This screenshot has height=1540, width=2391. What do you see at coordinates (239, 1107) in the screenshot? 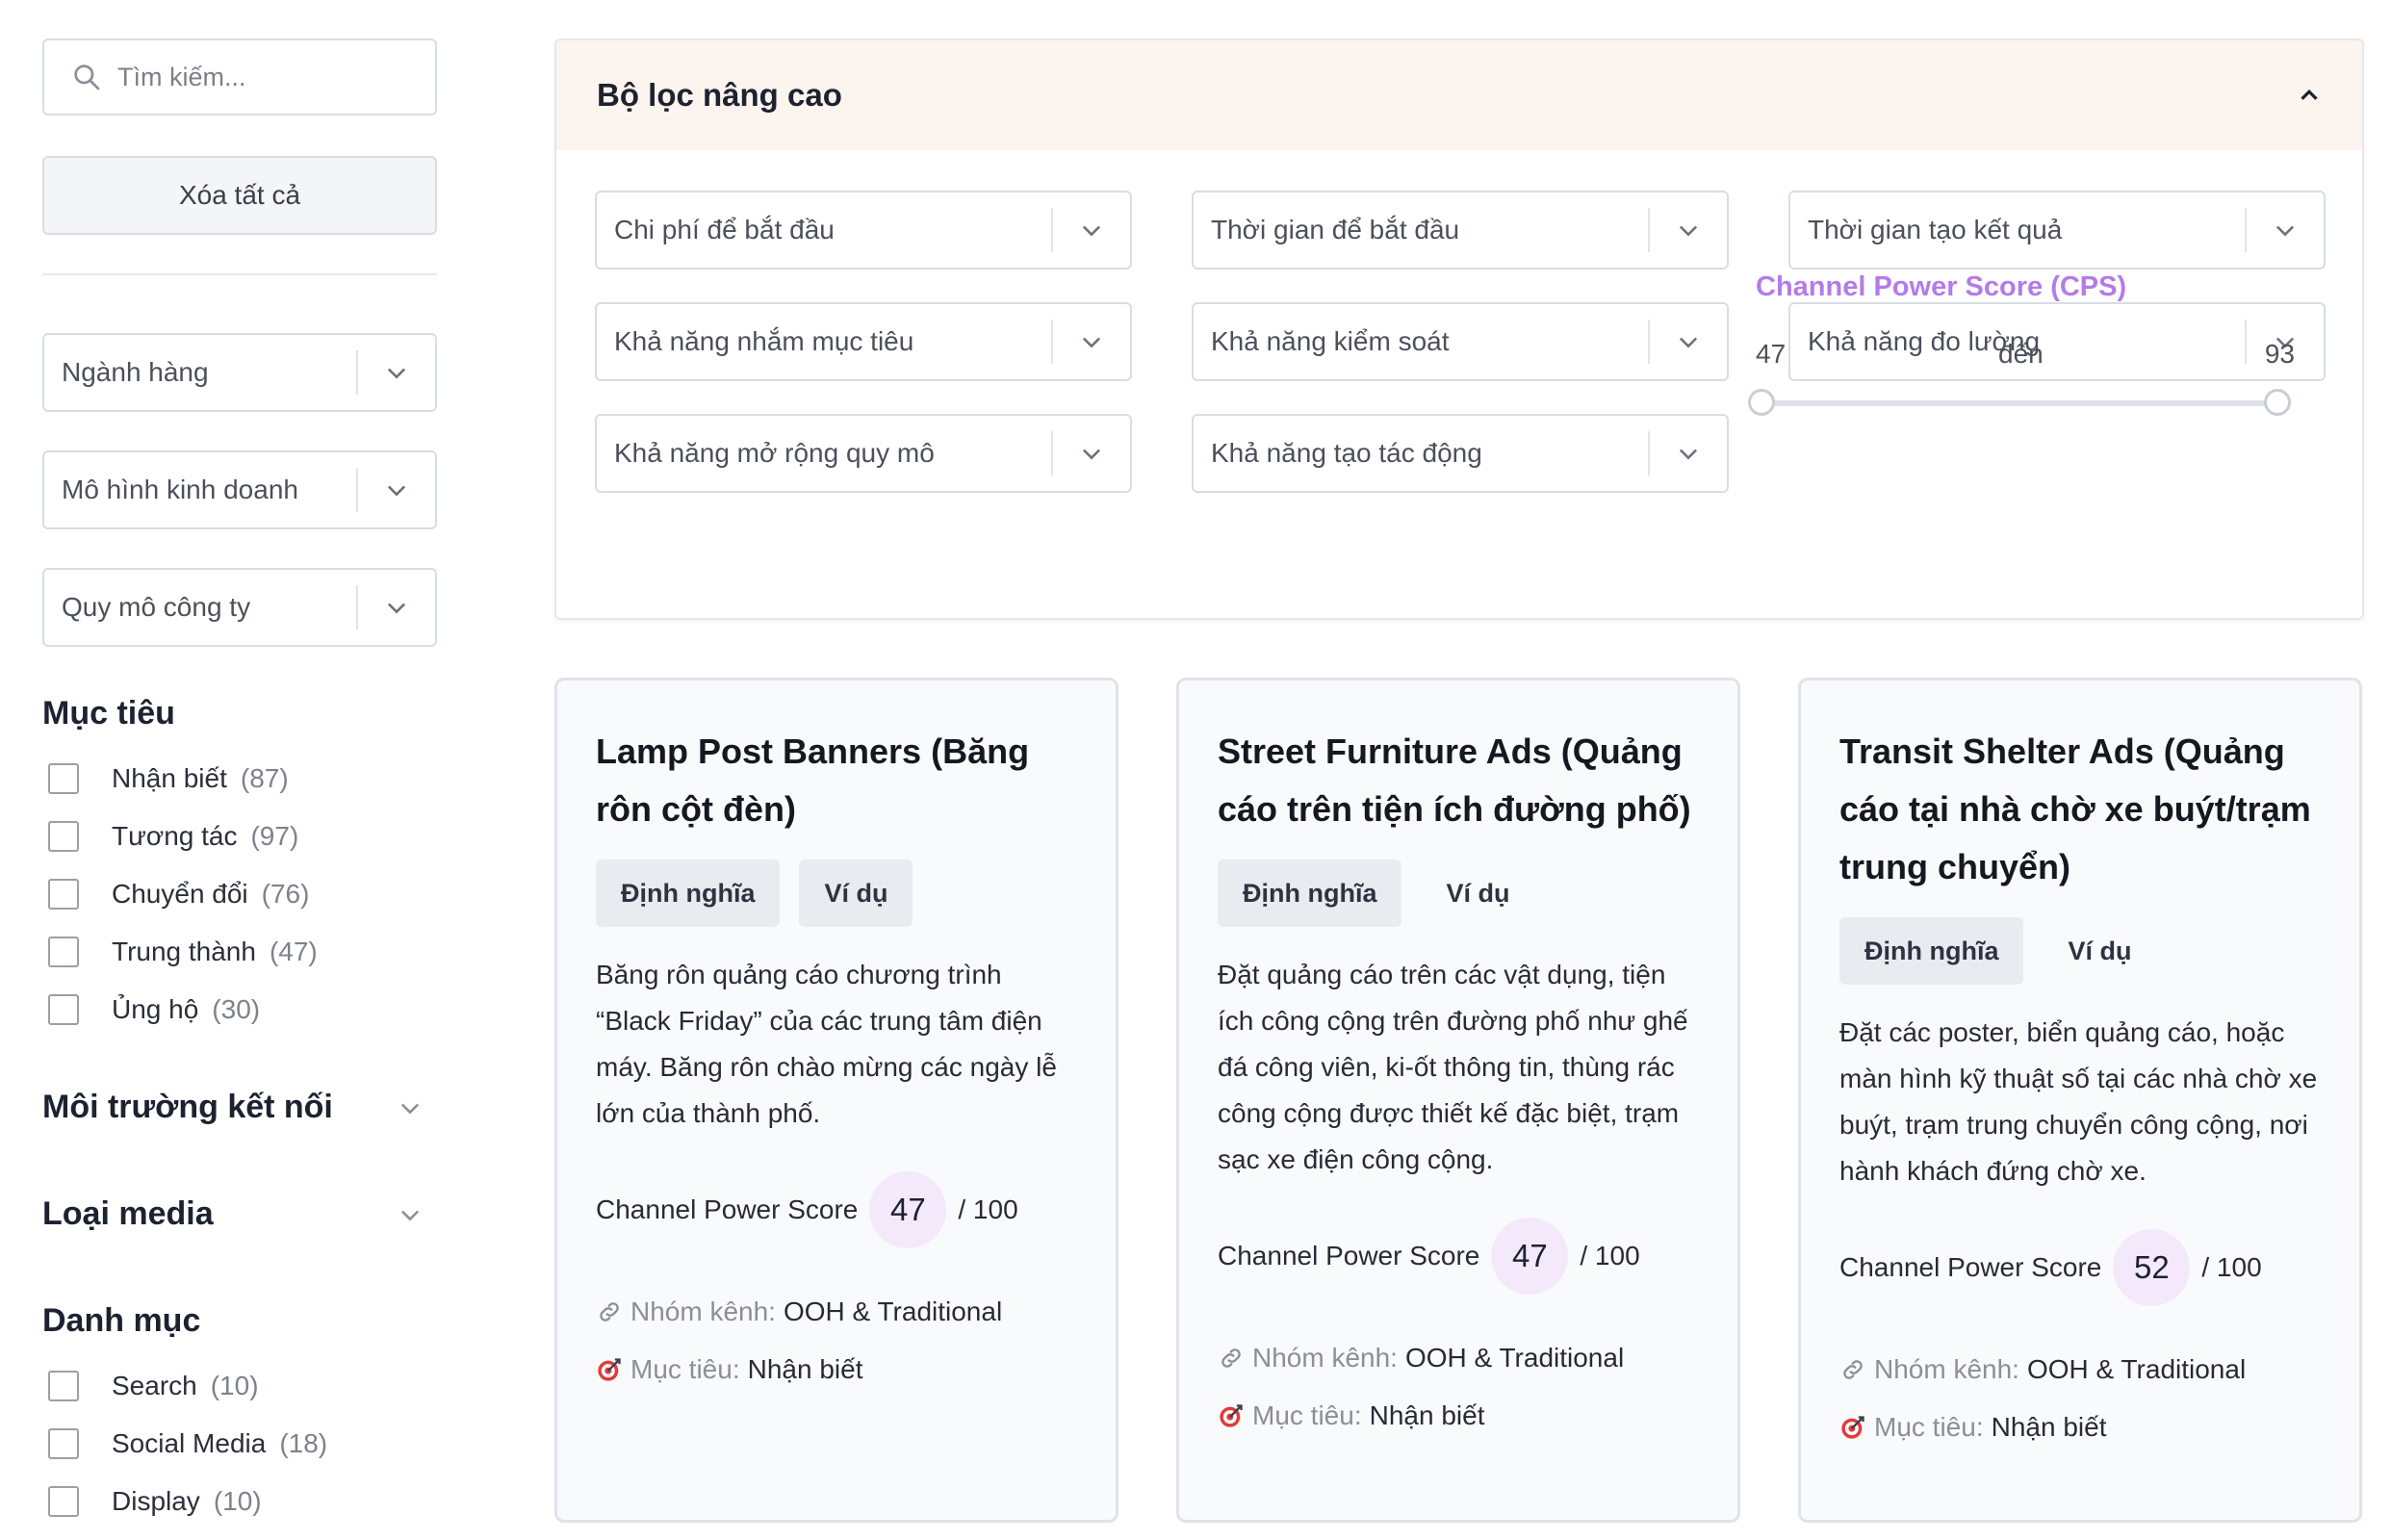
I see `environment-section-toggle: Môi trường kết nối` at bounding box center [239, 1107].